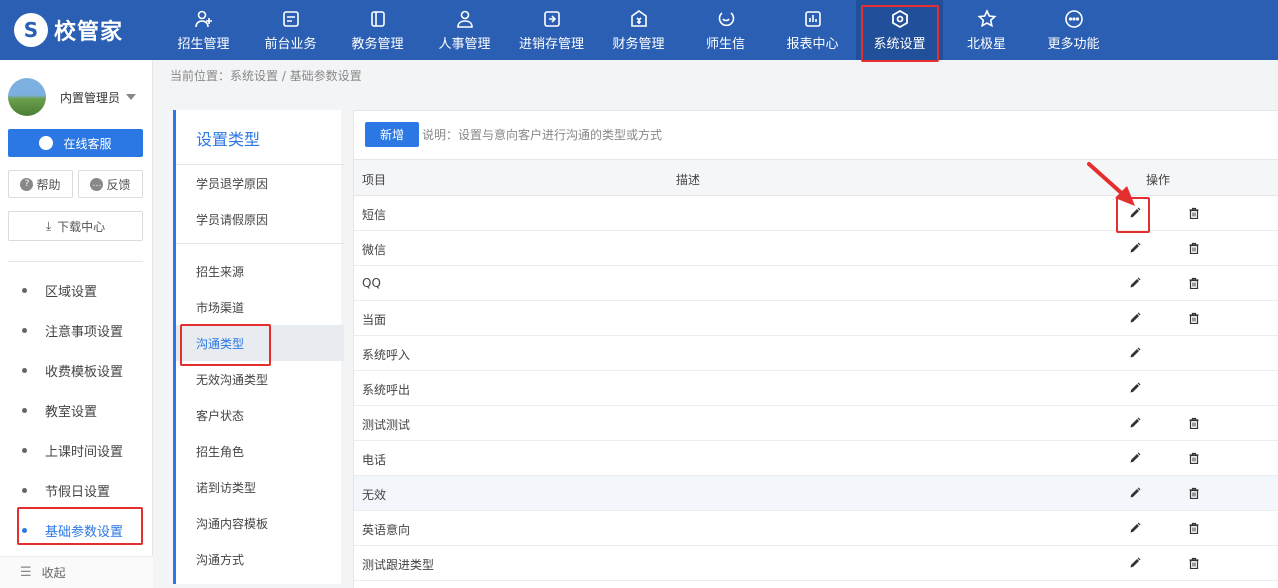 The height and width of the screenshot is (588, 1278). I want to click on sidebar-item-label: 上课时间设置, so click(84, 452).